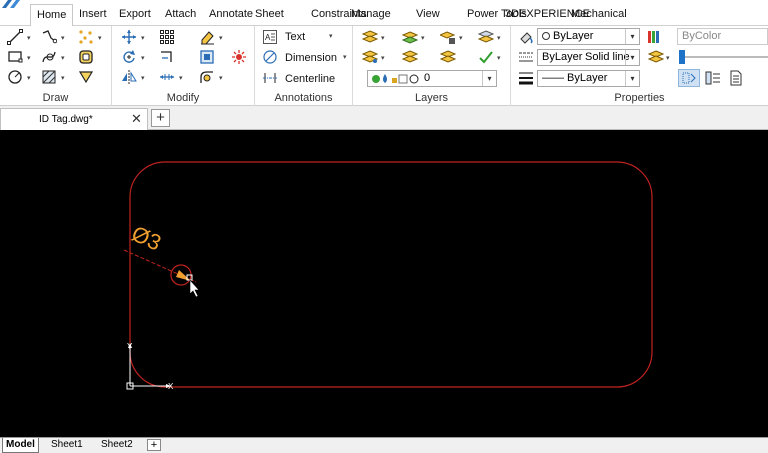  Describe the element at coordinates (311, 58) in the screenshot. I see `dimension-button: Dimension` at that location.